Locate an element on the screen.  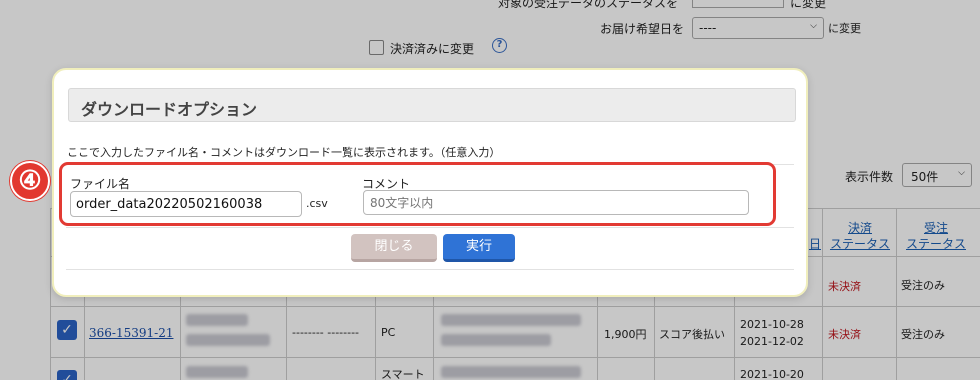
annotation-highlight is located at coordinates (417, 194).